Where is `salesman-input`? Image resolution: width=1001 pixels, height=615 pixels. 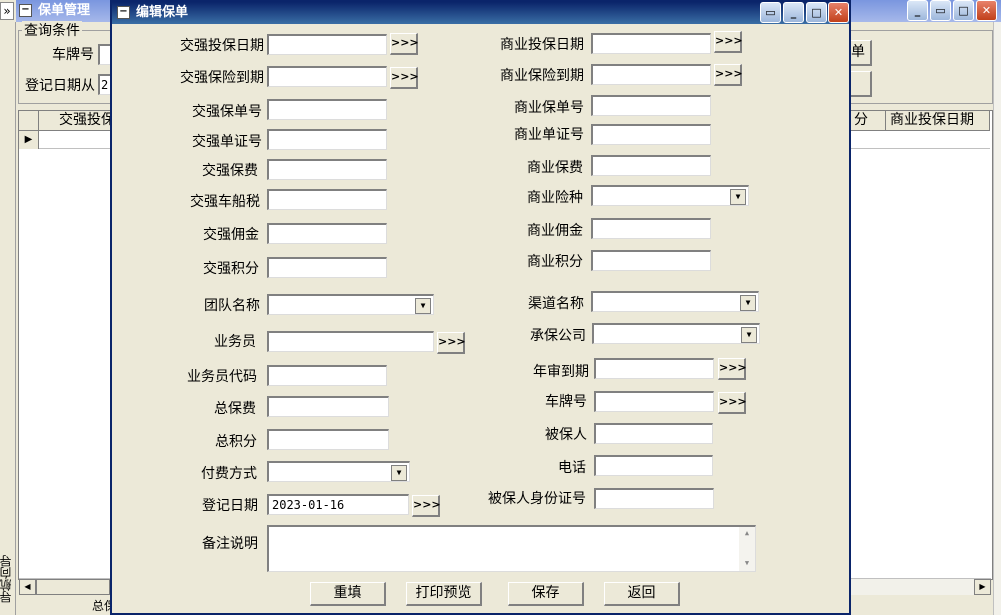
salesman-input is located at coordinates (350, 341).